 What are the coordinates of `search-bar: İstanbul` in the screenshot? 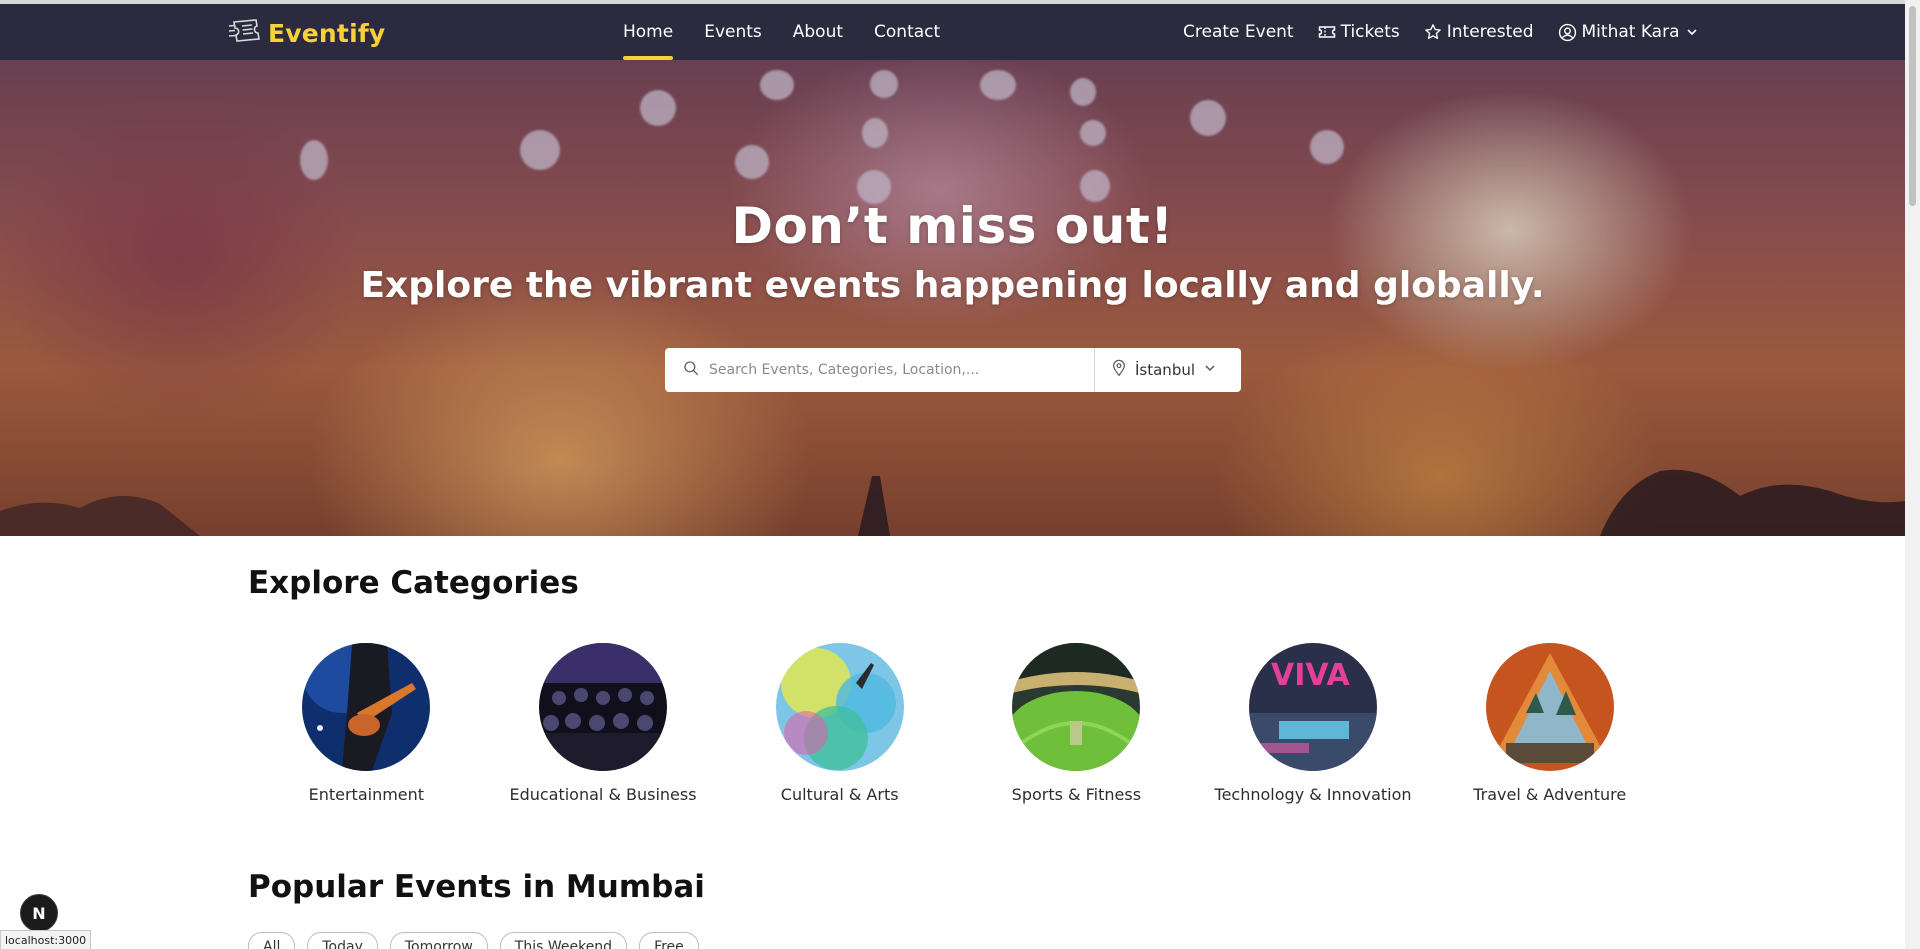 It's located at (953, 370).